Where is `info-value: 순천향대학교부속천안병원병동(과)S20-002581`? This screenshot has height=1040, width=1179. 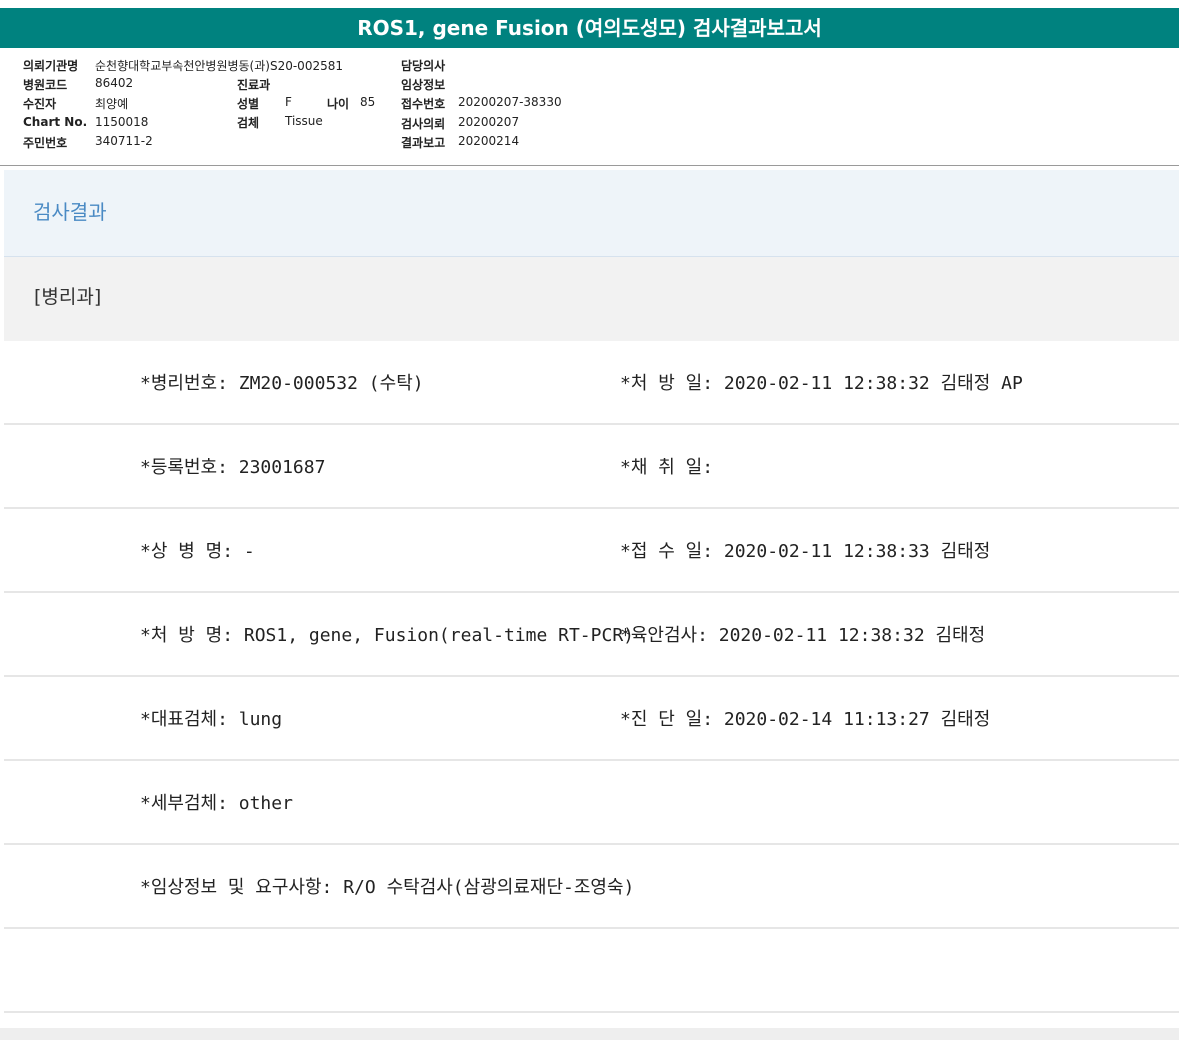
info-value: 순천향대학교부속천안병원병동(과)S20-002581 is located at coordinates (219, 66).